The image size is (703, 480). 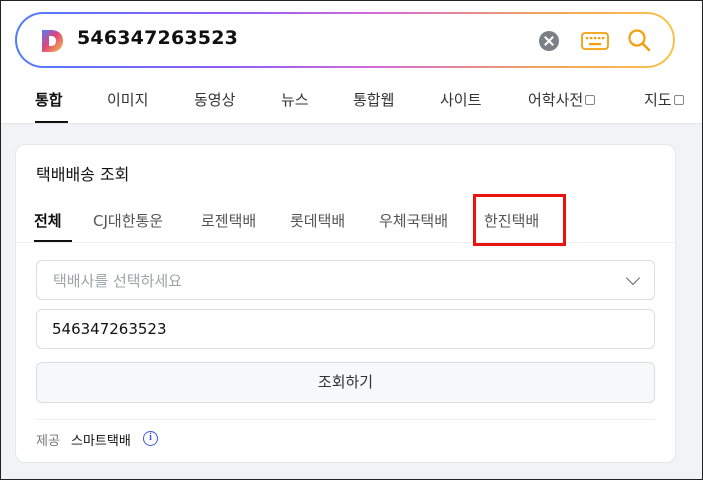 I want to click on tab-map-label: 지도, so click(x=658, y=100).